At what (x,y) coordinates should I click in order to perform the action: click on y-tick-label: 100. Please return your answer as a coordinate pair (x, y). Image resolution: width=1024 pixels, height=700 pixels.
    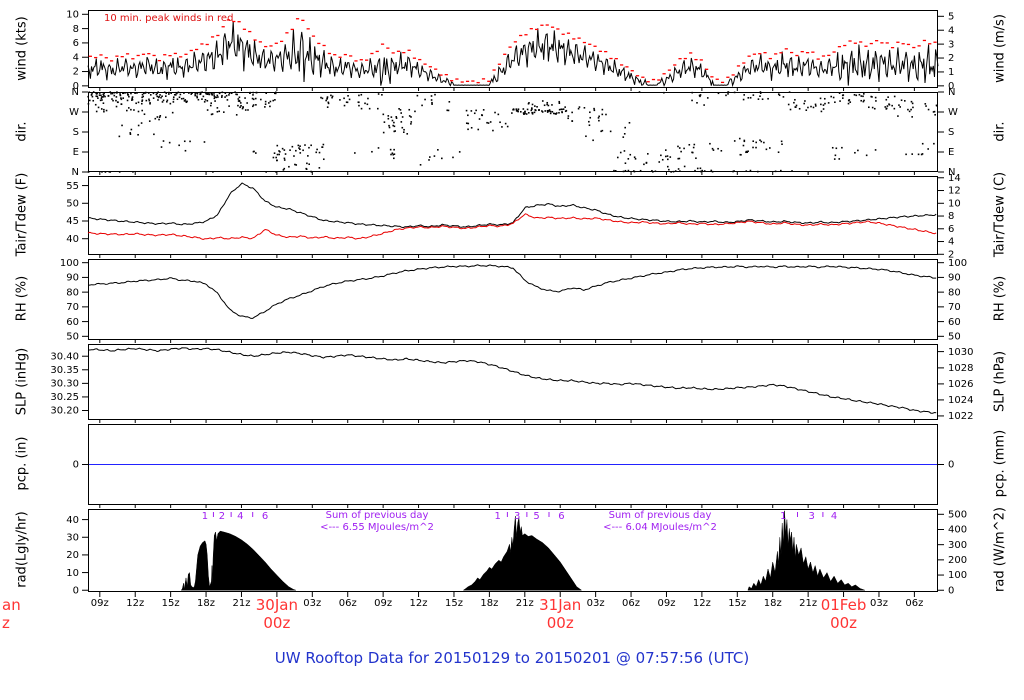
    Looking at the image, I should click on (69, 263).